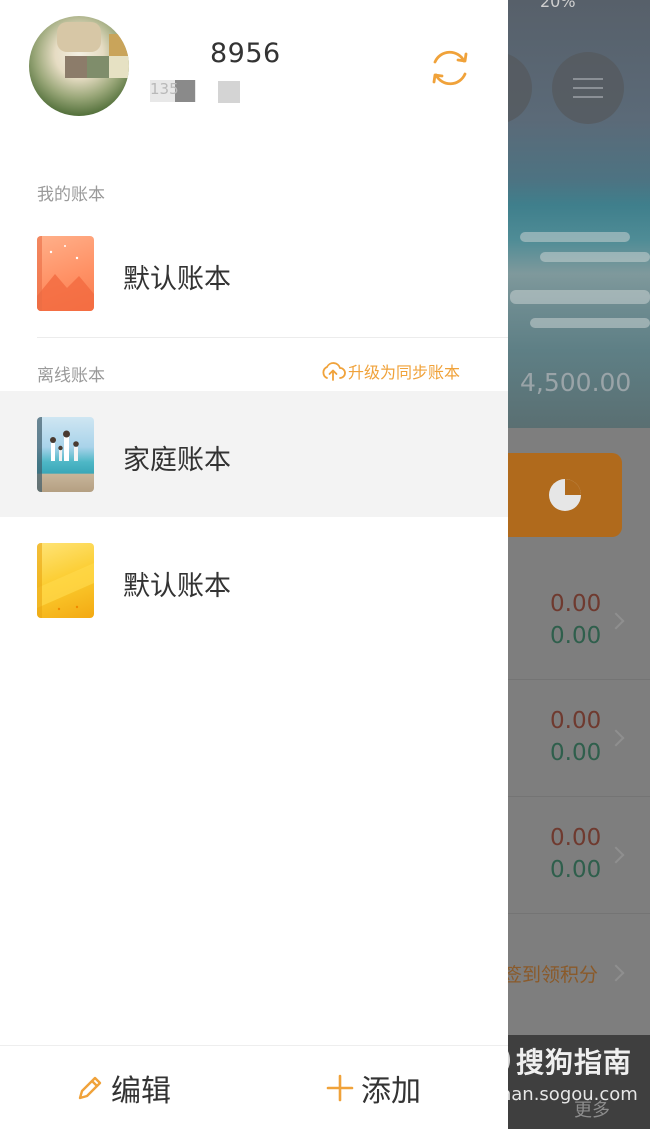 The height and width of the screenshot is (1129, 650). I want to click on edit-button: 编辑, so click(123, 1088).